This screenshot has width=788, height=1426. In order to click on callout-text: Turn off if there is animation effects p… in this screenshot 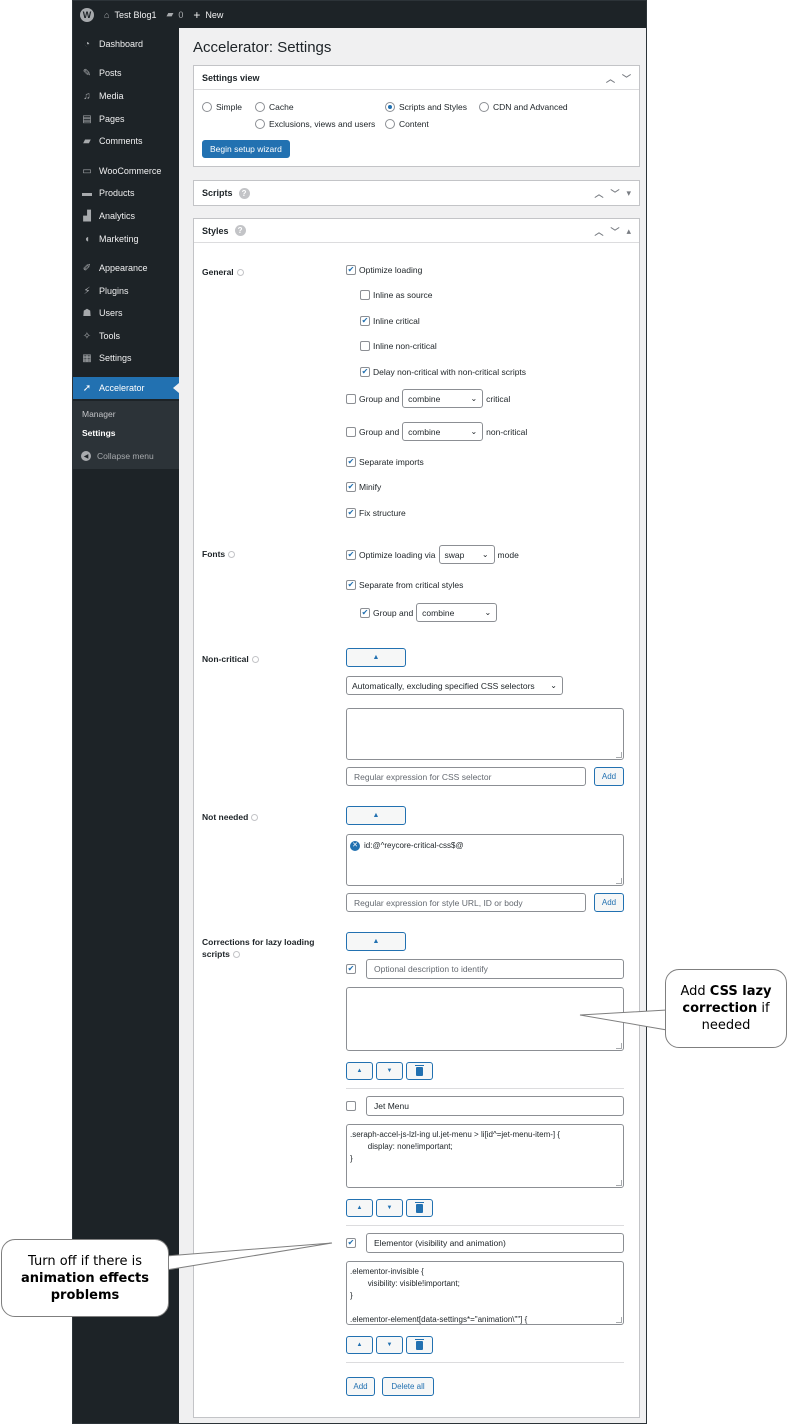, I will do `click(85, 1278)`.